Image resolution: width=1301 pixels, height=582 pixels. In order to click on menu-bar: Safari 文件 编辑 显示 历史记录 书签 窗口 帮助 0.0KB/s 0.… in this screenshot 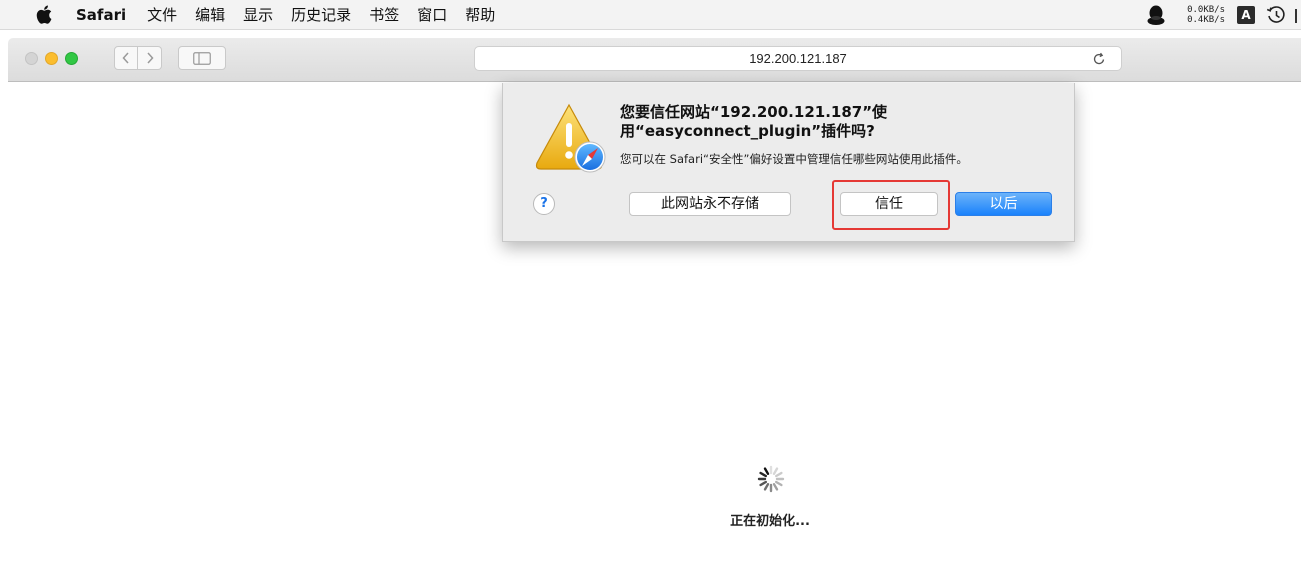, I will do `click(650, 15)`.